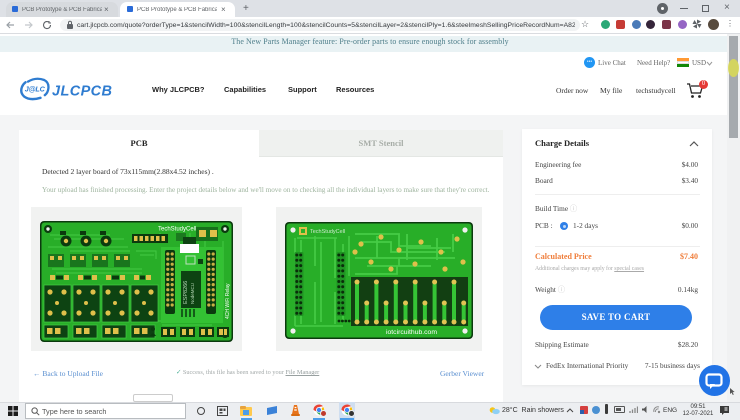 Image resolution: width=740 pixels, height=420 pixels. I want to click on svg-text: JLCPCB, so click(82, 92).